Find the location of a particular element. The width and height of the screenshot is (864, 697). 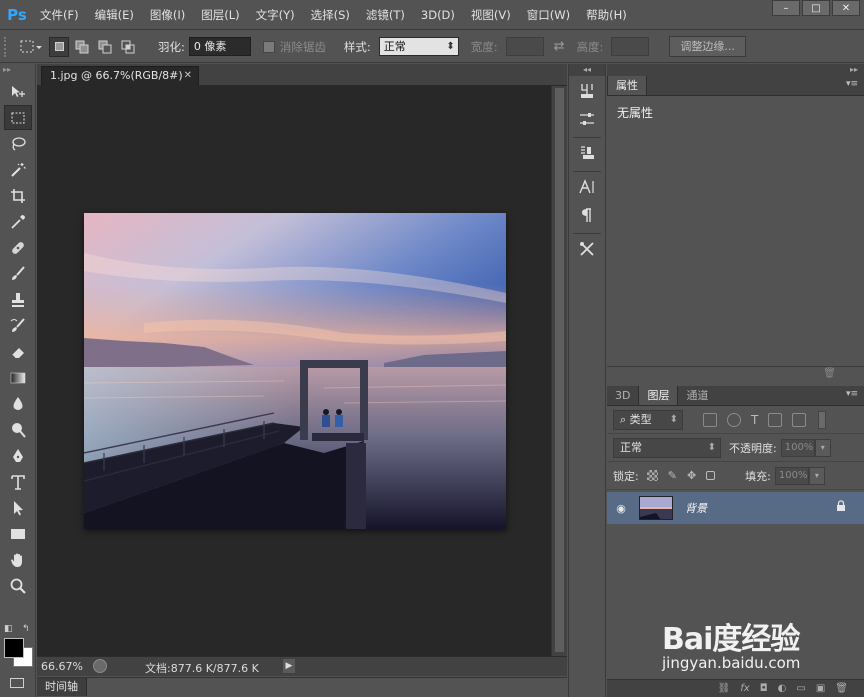

vertical-scrollbar is located at coordinates (559, 371).